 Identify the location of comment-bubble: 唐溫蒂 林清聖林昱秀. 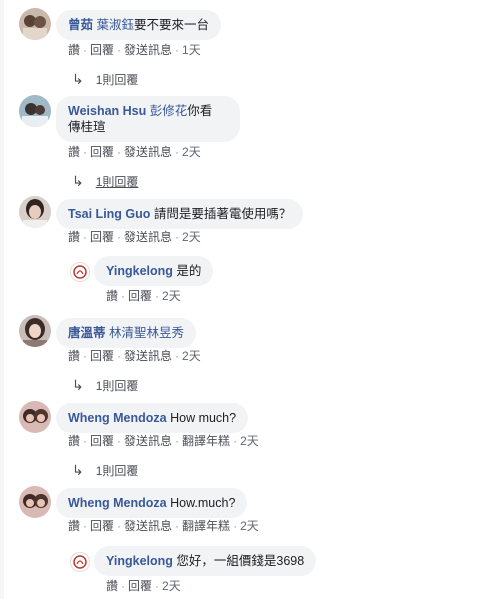
(126, 333).